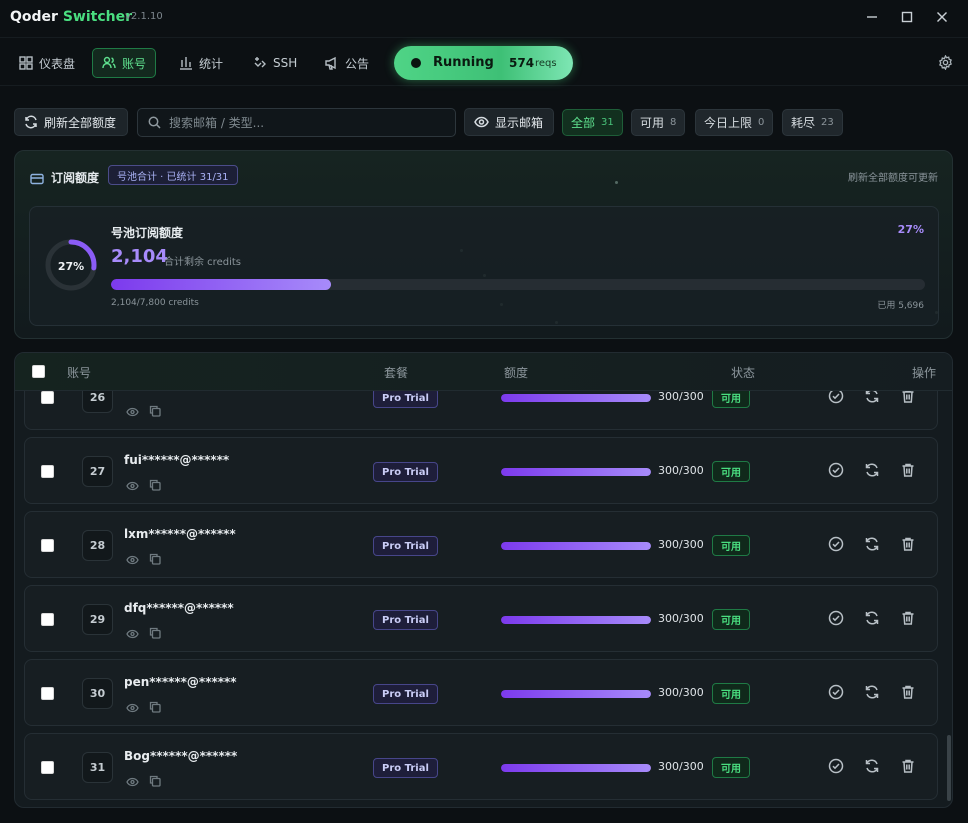 The width and height of the screenshot is (968, 823). Describe the element at coordinates (38, 371) in the screenshot. I see `select-all-checkbox` at that location.